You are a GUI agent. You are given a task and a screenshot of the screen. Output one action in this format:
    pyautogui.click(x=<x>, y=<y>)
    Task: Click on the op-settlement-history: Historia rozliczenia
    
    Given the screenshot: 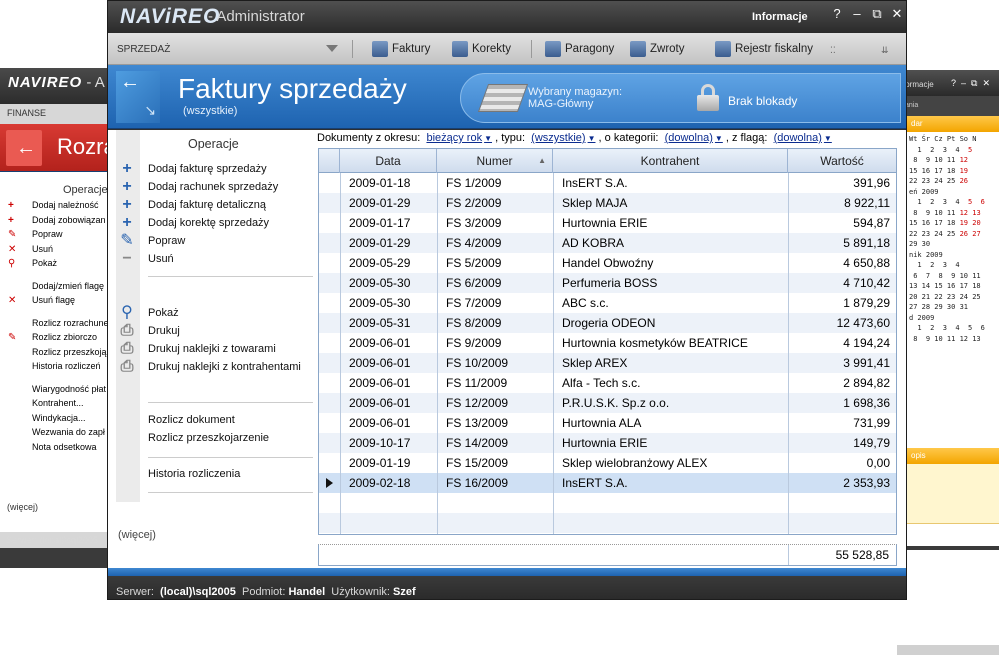 What is the action you would take?
    pyautogui.click(x=194, y=474)
    